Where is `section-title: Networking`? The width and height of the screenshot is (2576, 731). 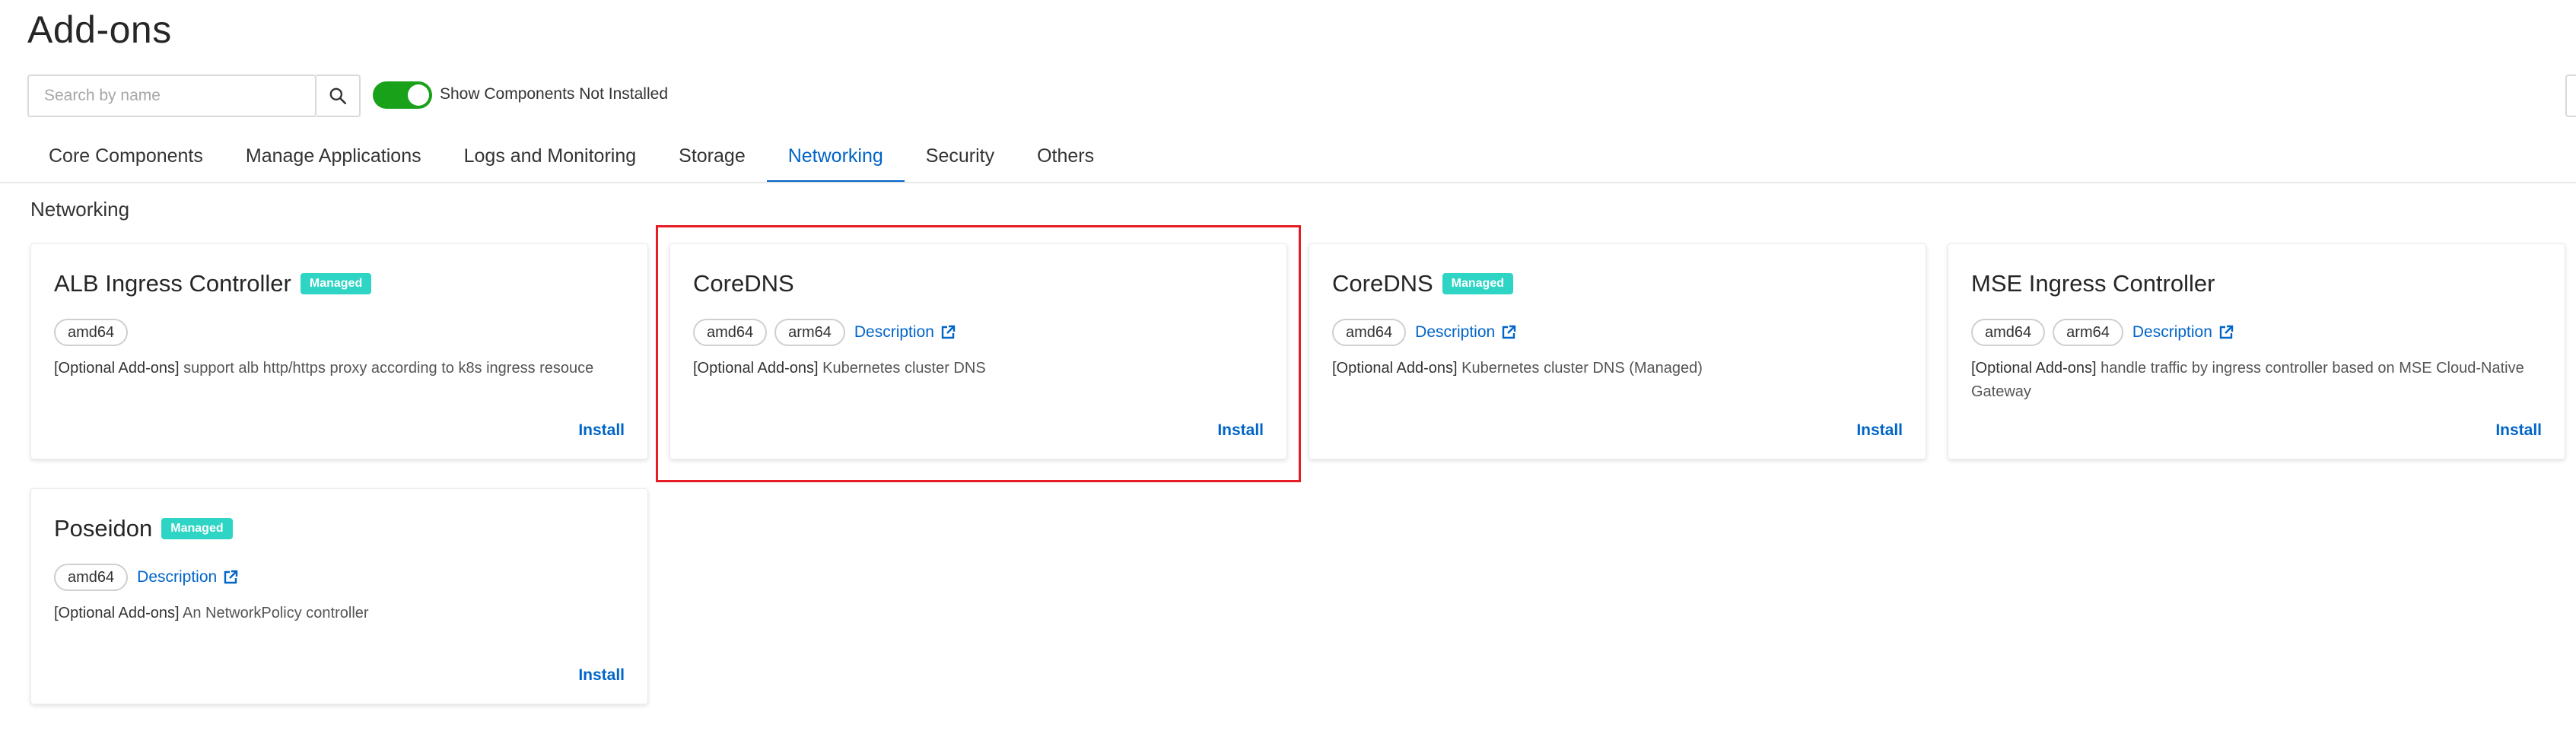
section-title: Networking is located at coordinates (80, 210).